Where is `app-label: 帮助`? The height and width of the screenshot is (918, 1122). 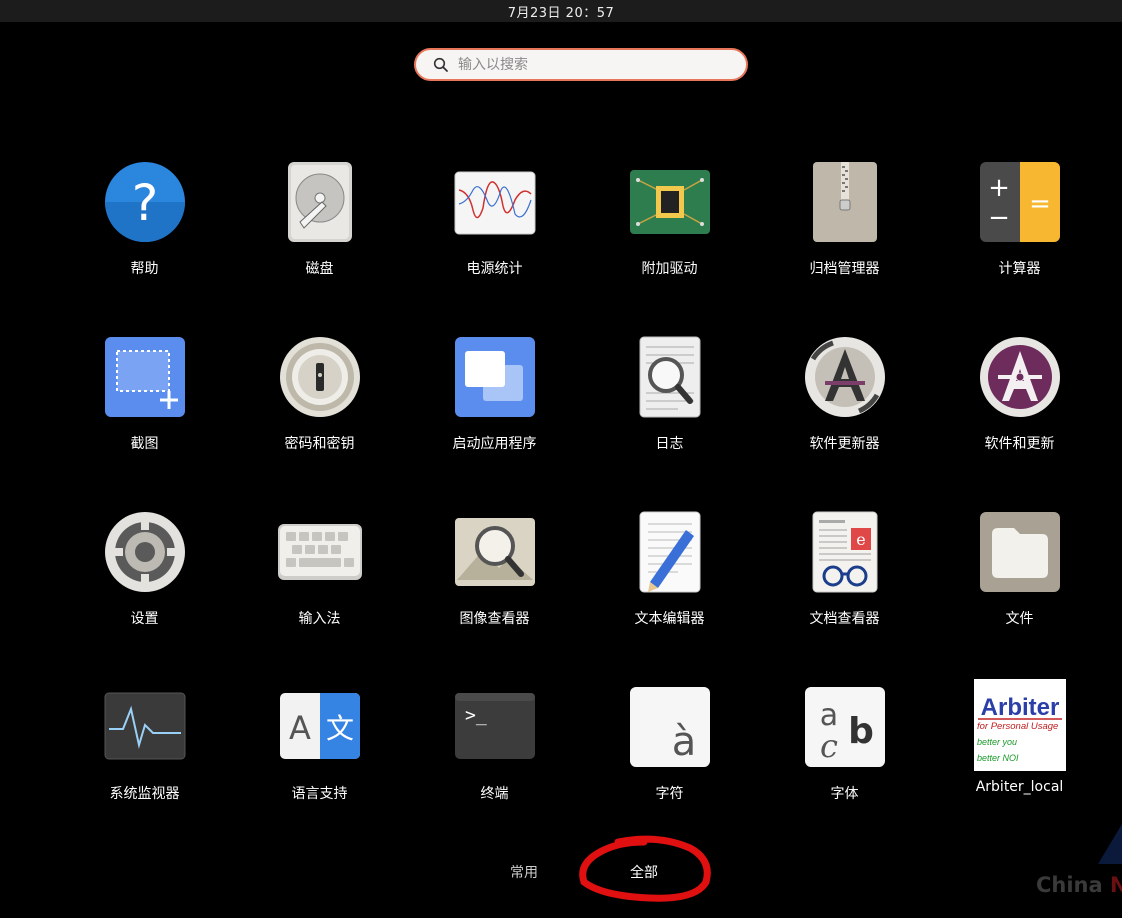
app-label: 帮助 is located at coordinates (144, 269).